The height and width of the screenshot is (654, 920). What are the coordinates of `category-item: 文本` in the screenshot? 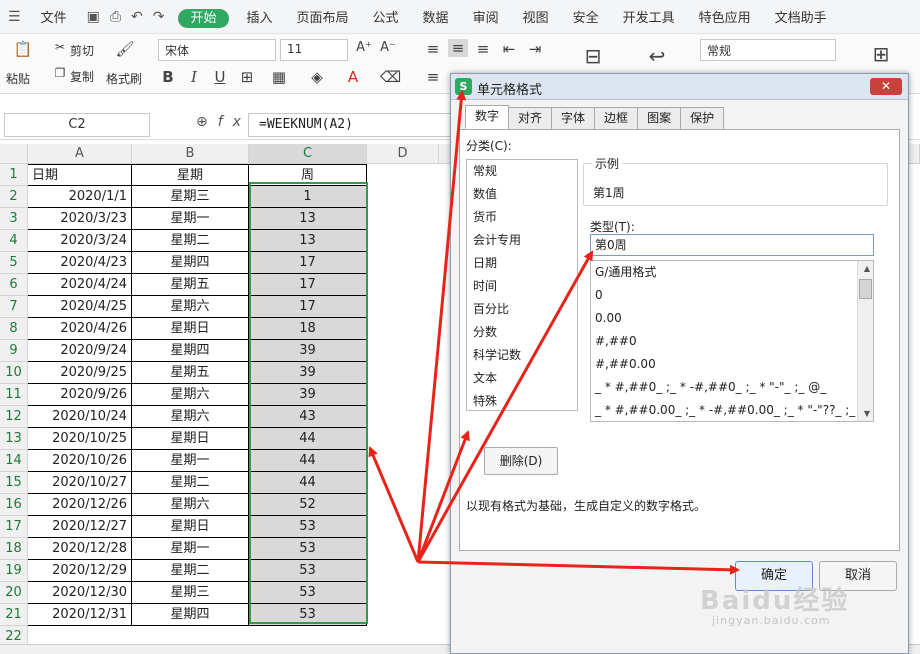 It's located at (522, 378).